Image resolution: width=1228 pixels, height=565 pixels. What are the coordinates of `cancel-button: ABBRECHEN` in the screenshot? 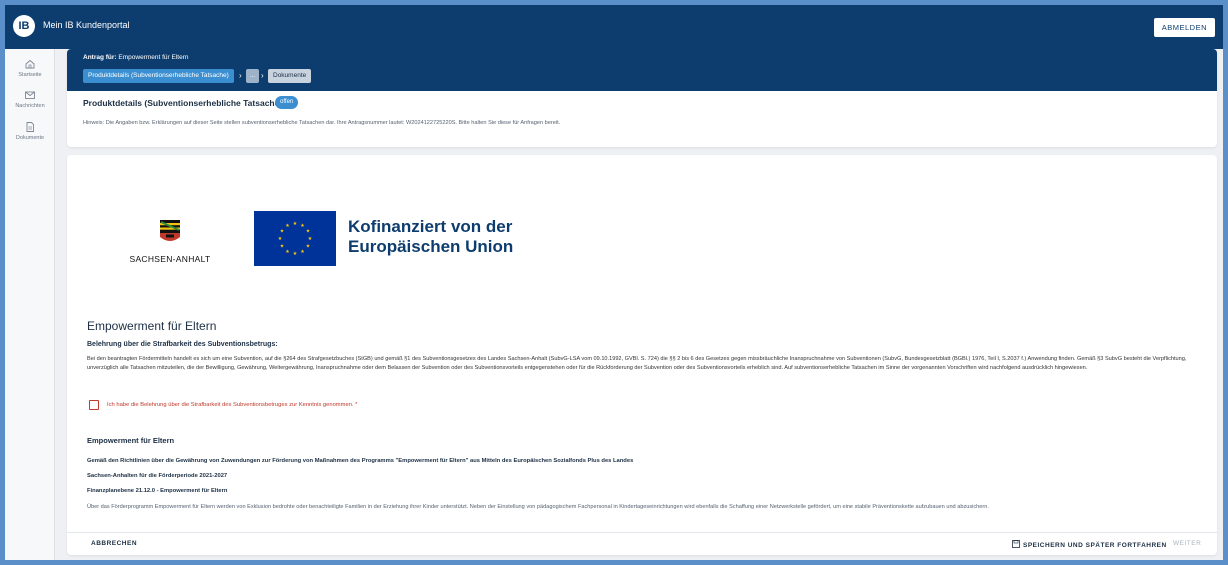 It's located at (114, 543).